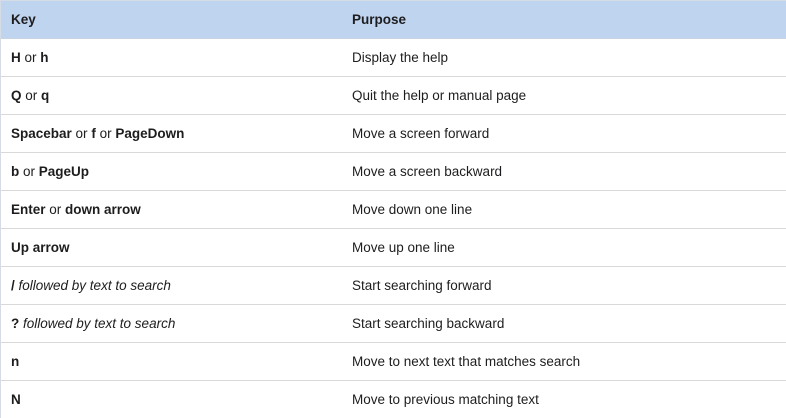 The height and width of the screenshot is (418, 786). I want to click on key-text-segment: H, so click(16, 57).